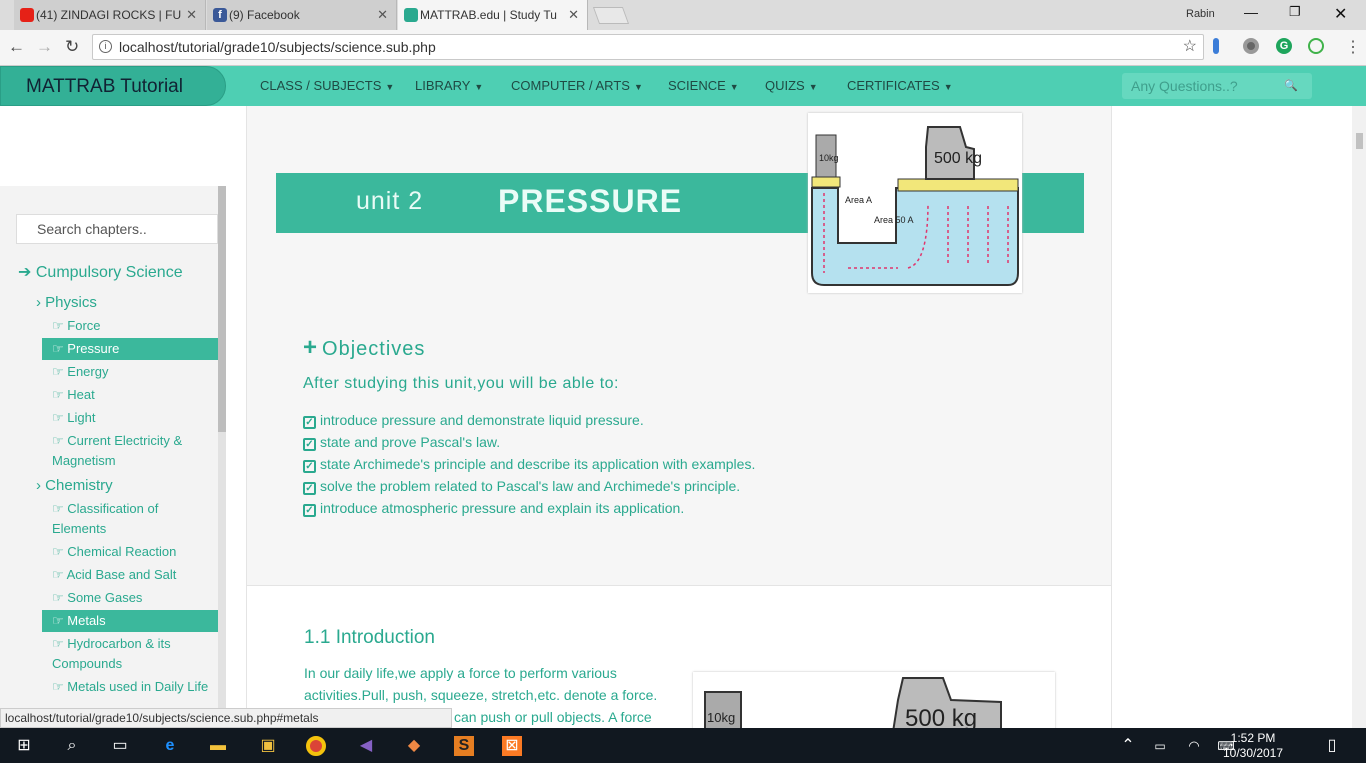  I want to click on store-icon: ▣, so click(268, 746).